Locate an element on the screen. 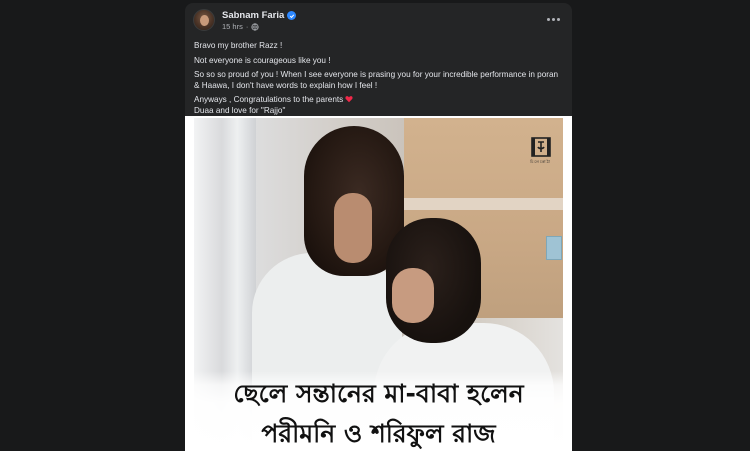 This screenshot has width=750, height=451. woman-face is located at coordinates (413, 295).